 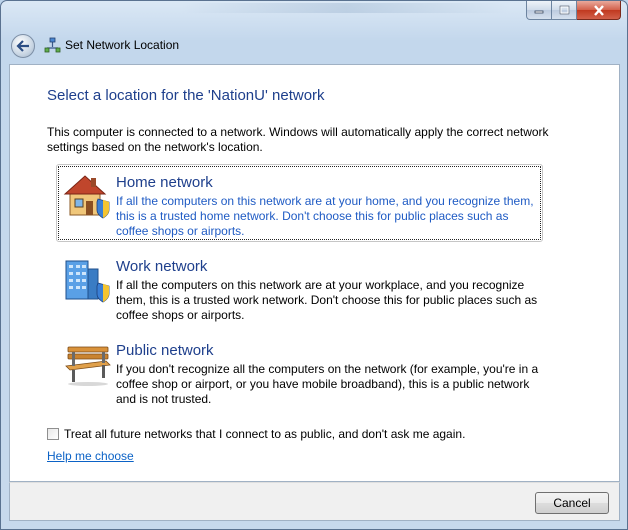 What do you see at coordinates (87, 281) in the screenshot?
I see `office-building-icon` at bounding box center [87, 281].